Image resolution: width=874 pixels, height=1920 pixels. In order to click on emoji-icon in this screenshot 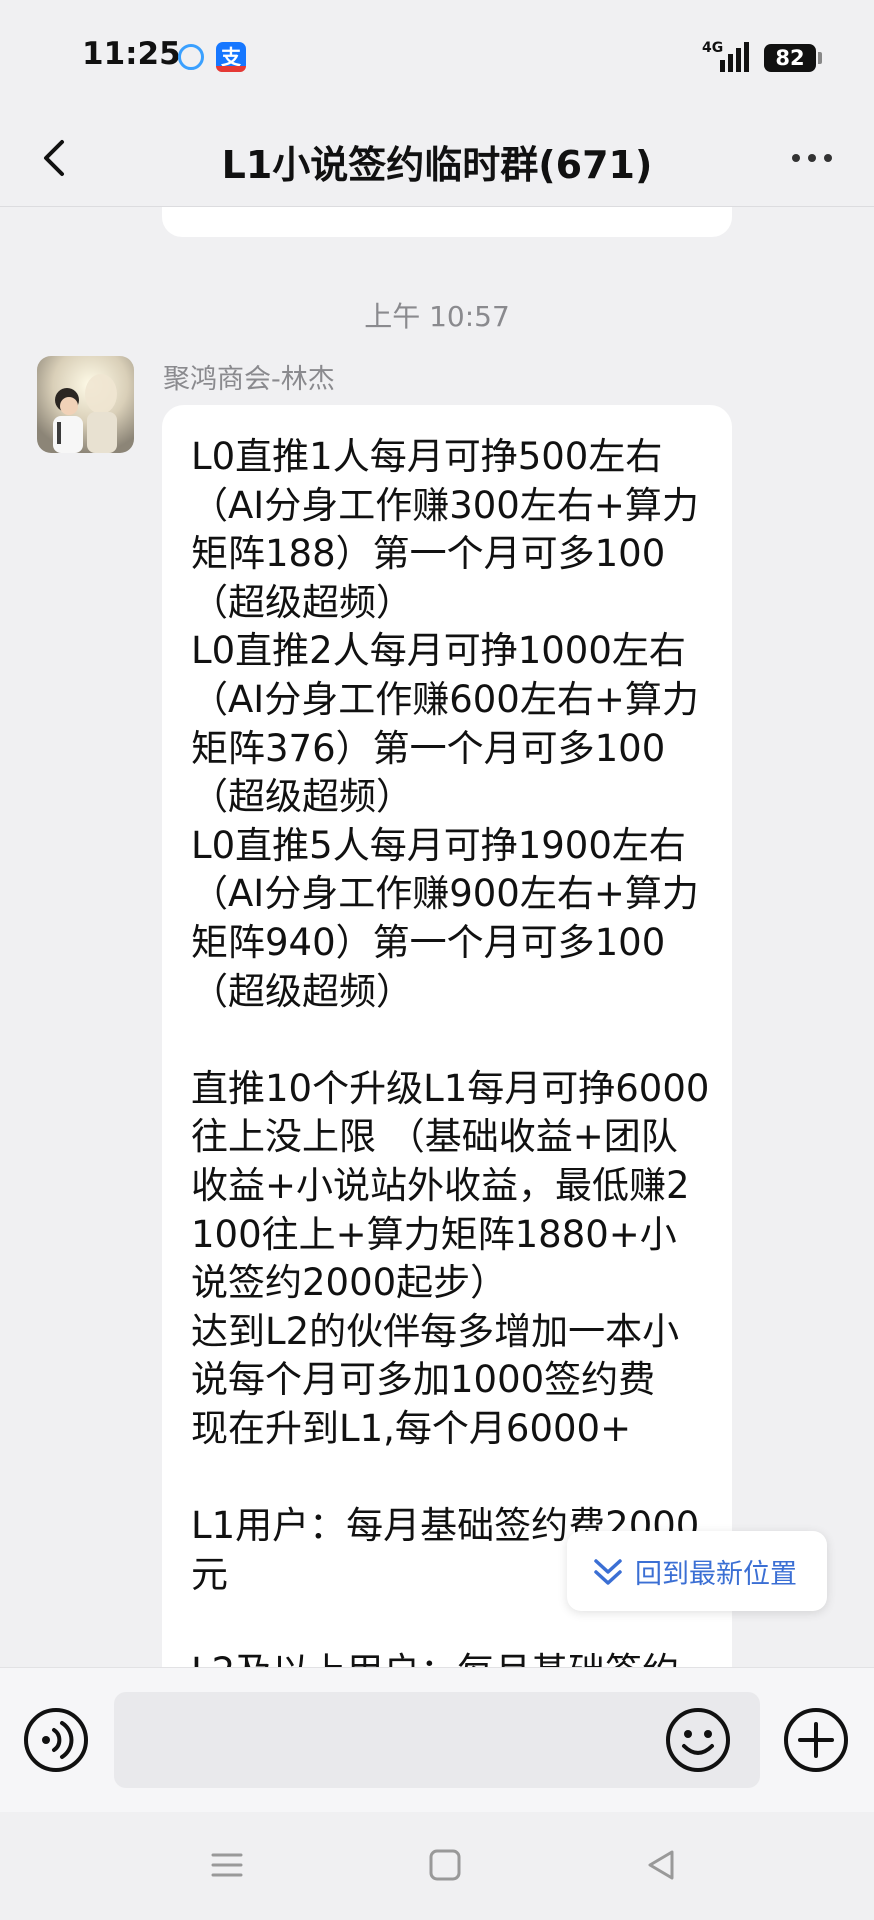, I will do `click(698, 1740)`.